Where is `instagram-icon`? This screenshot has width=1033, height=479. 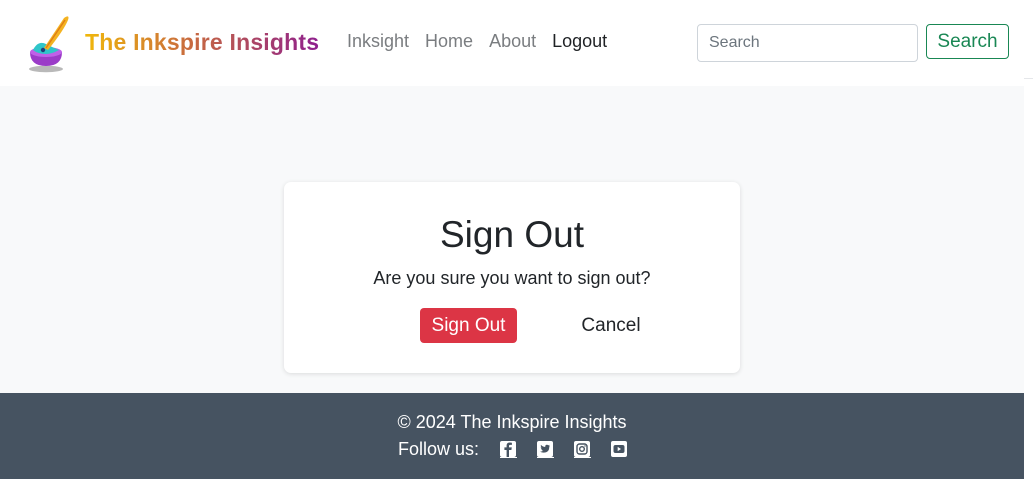 instagram-icon is located at coordinates (582, 449).